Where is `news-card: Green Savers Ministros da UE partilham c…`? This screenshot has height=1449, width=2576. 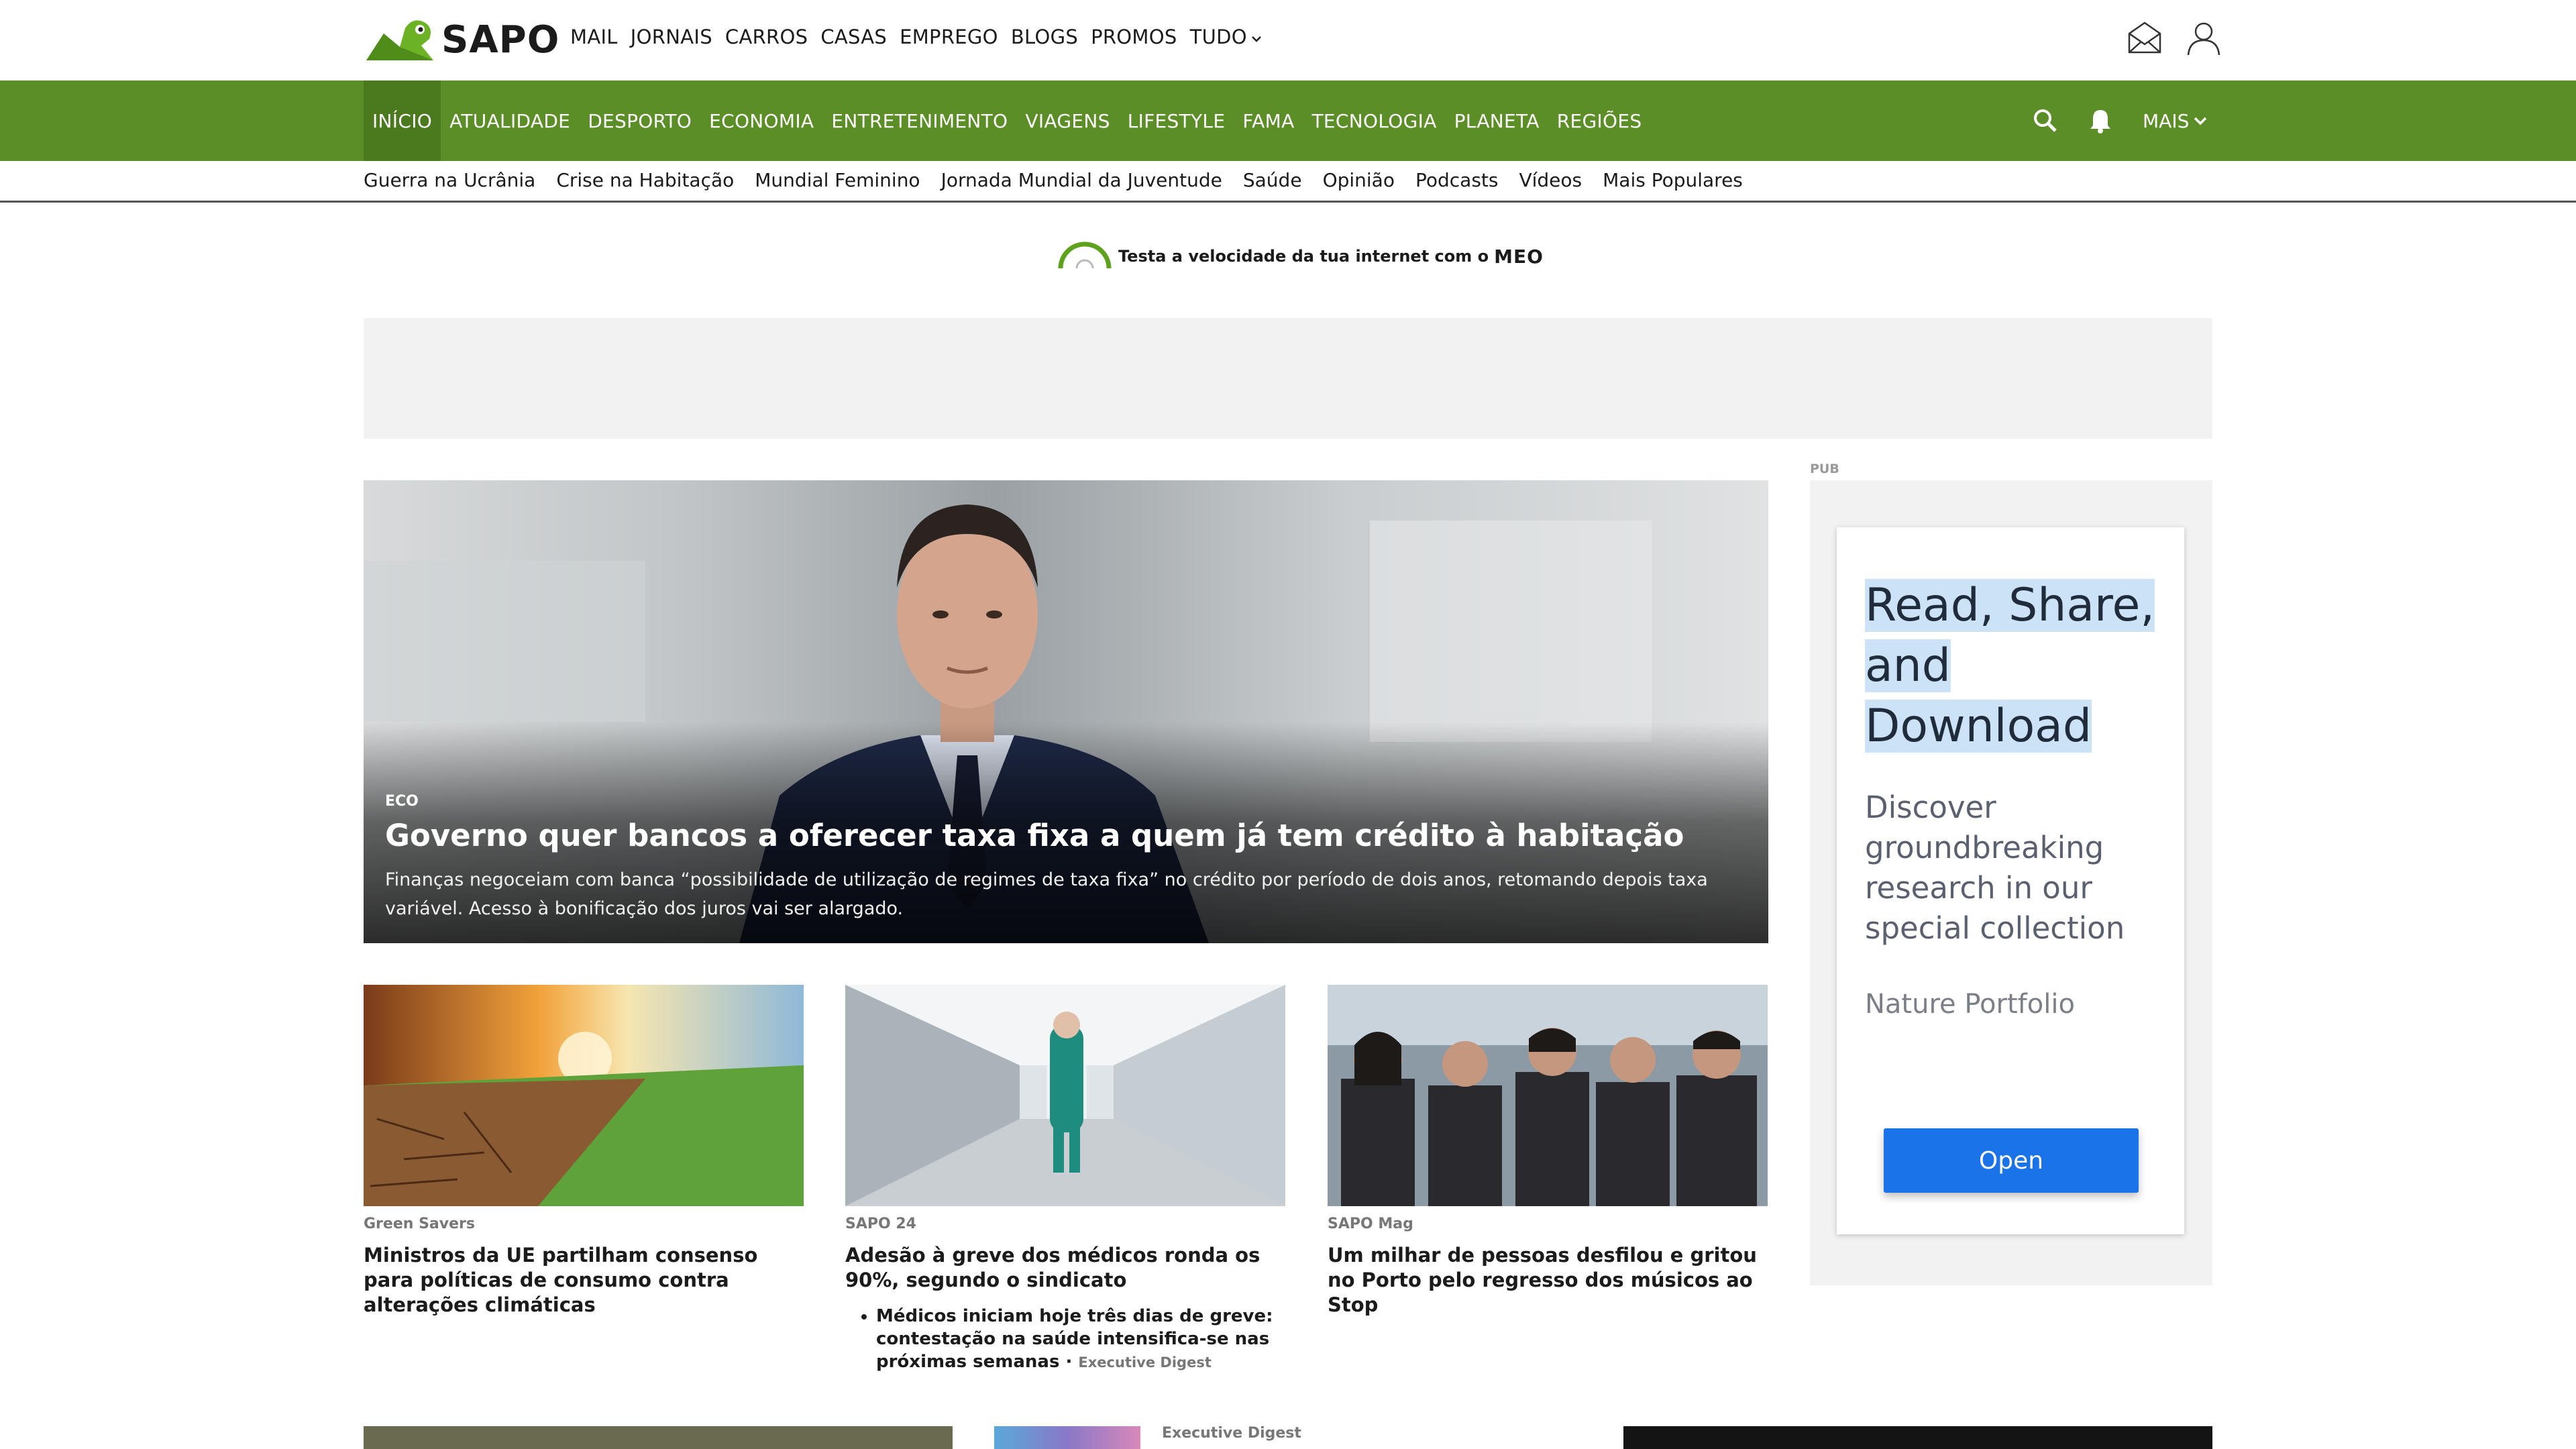
news-card: Green Savers Ministros da UE partilham c… is located at coordinates (584, 1151).